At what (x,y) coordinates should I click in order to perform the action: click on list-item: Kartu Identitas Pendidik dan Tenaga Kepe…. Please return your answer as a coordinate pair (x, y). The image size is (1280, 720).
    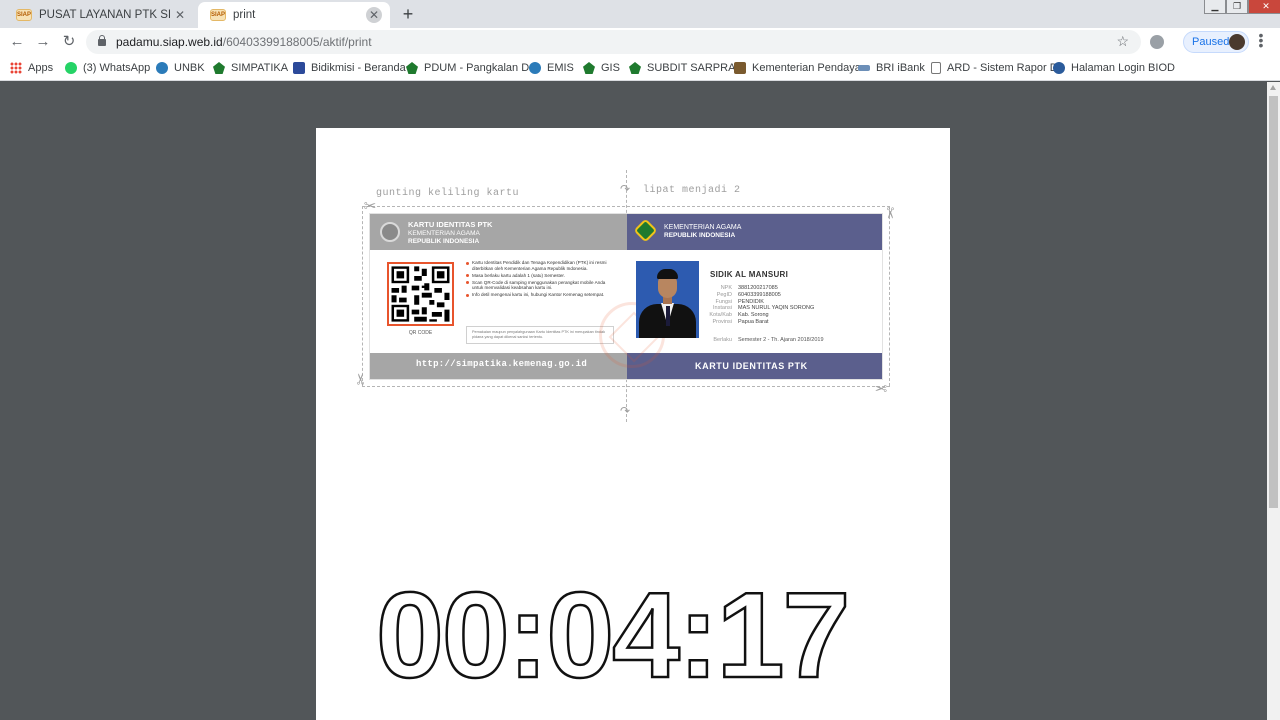
    Looking at the image, I should click on (540, 265).